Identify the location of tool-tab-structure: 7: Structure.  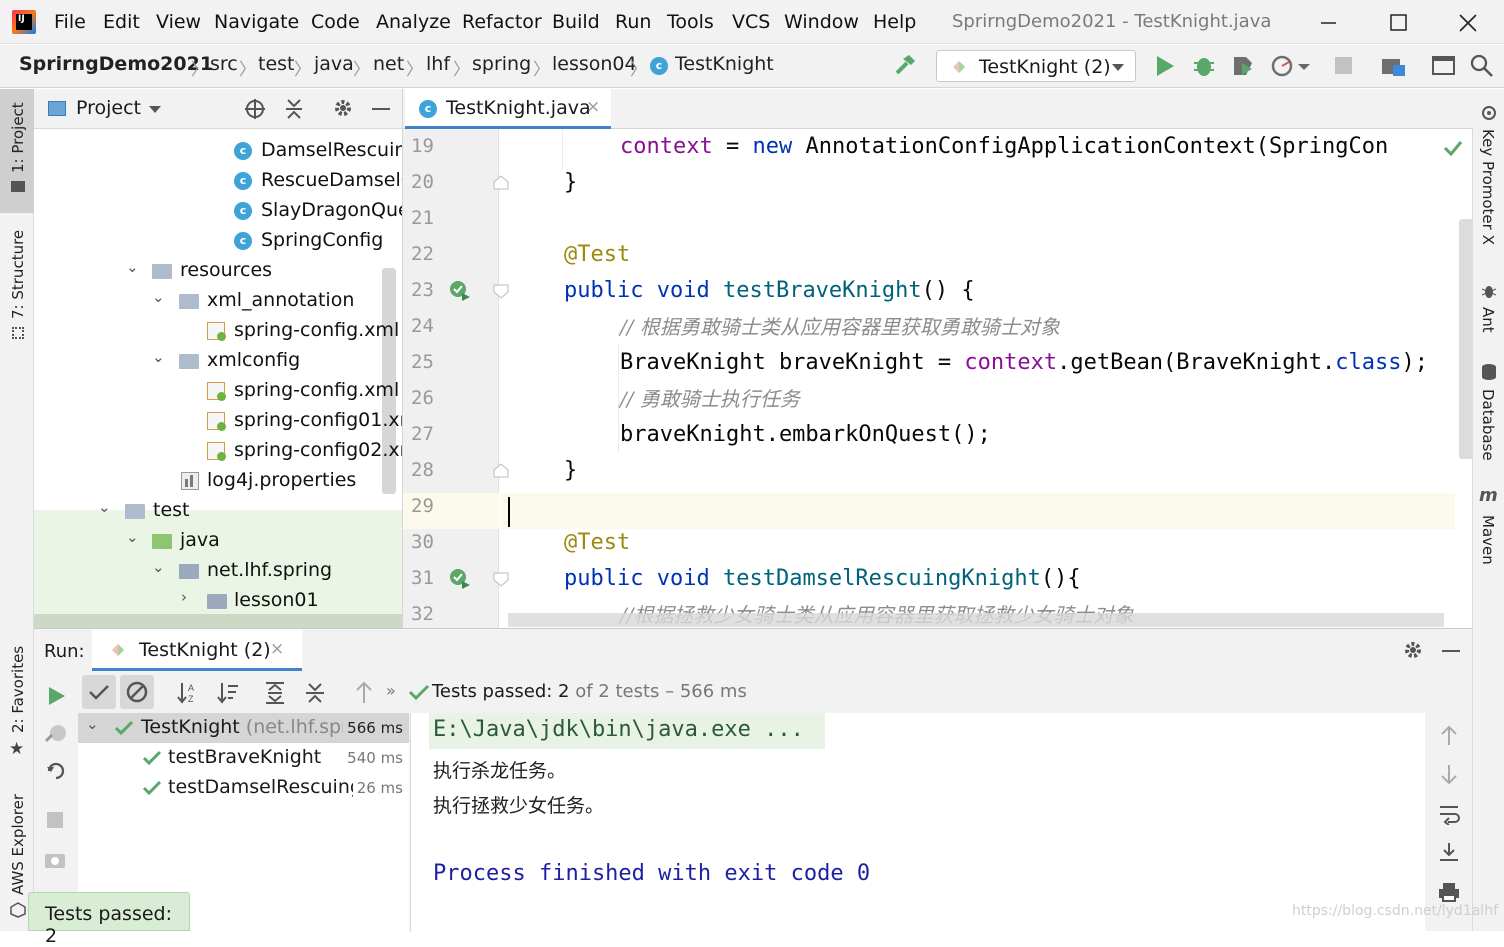
(18, 274).